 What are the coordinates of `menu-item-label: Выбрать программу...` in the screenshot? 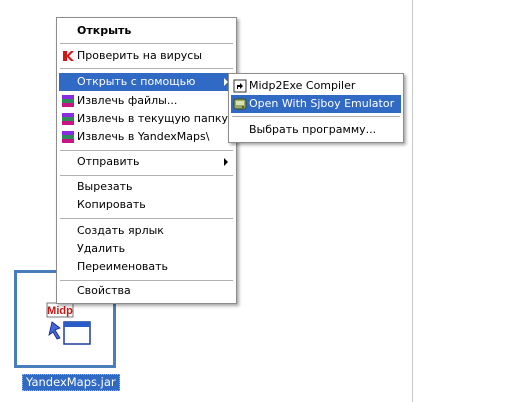 It's located at (313, 129).